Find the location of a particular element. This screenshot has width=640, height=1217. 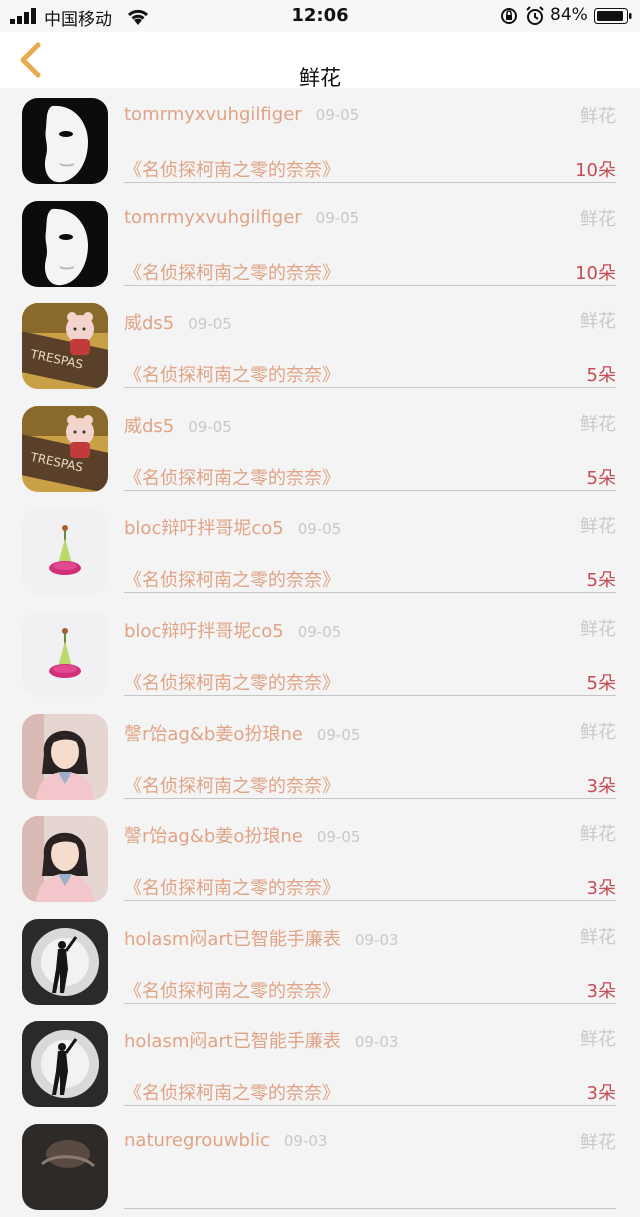

gift-record-row: TRESPAS 威ds5 09-05 鲜花 《名侦探柯南之零的奈奈》 5朵 is located at coordinates (320, 344).